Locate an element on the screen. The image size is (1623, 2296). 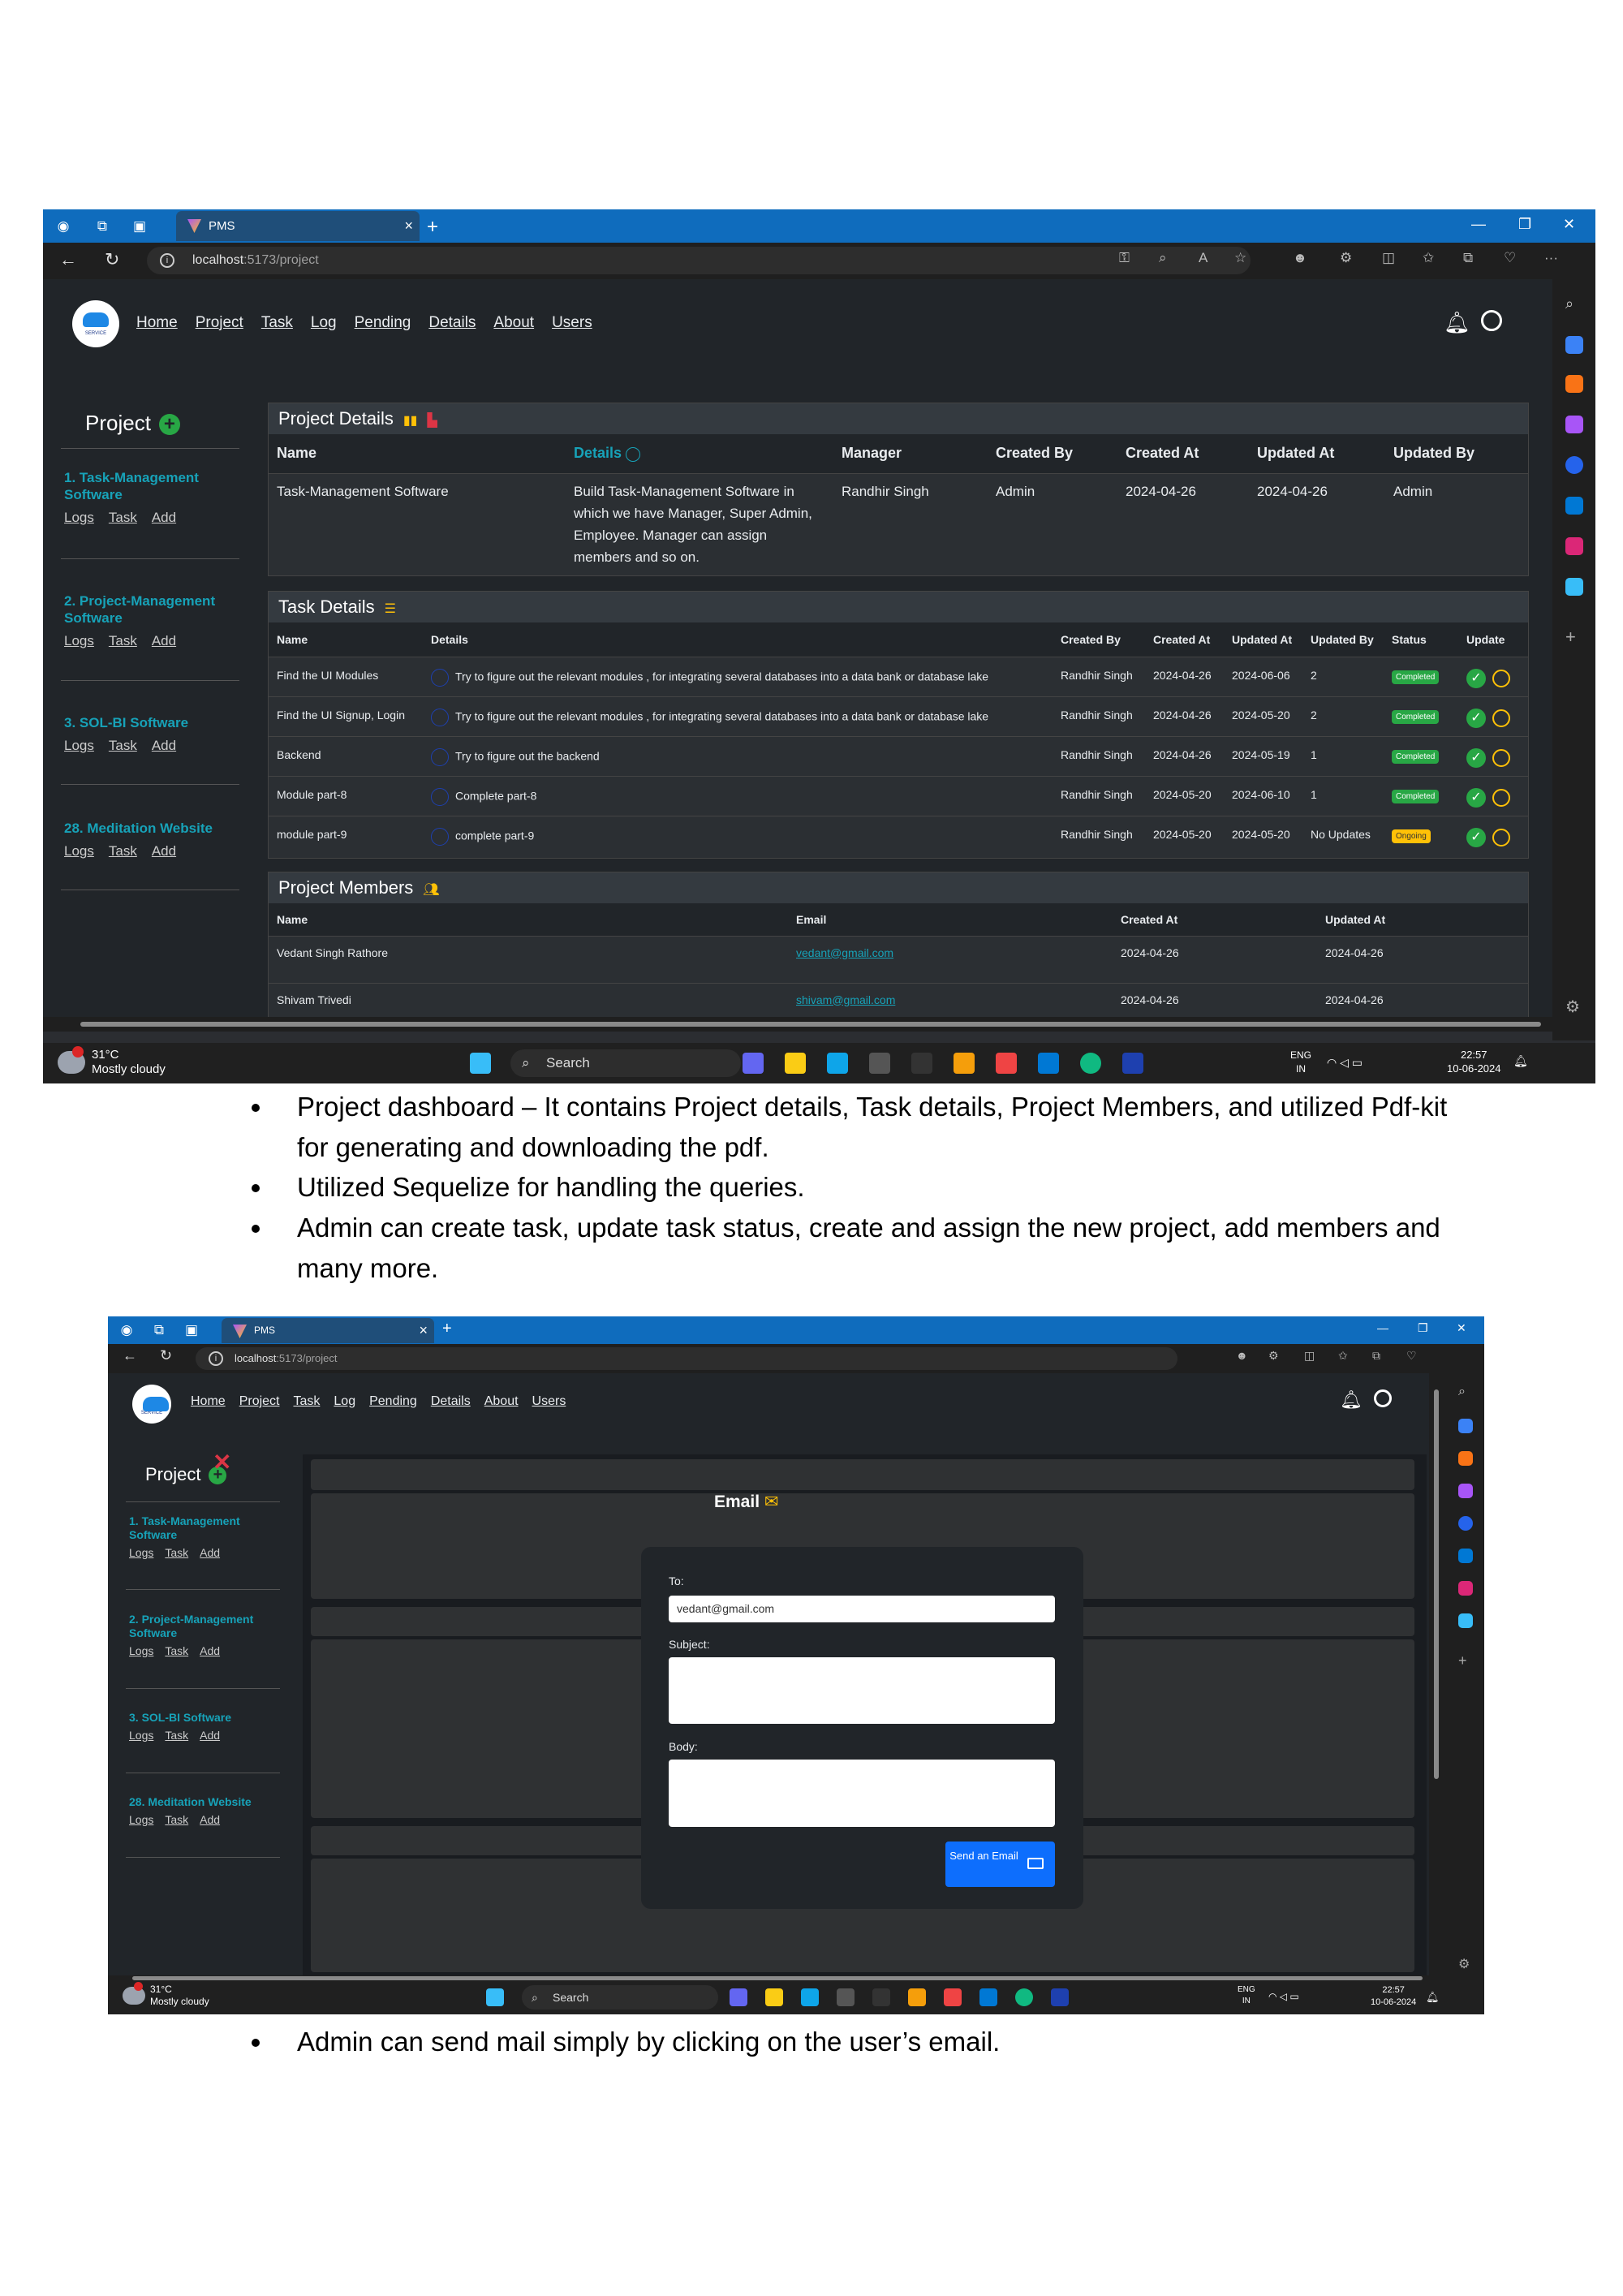
bell-icon: 🔔︎ is located at coordinates (1457, 323).